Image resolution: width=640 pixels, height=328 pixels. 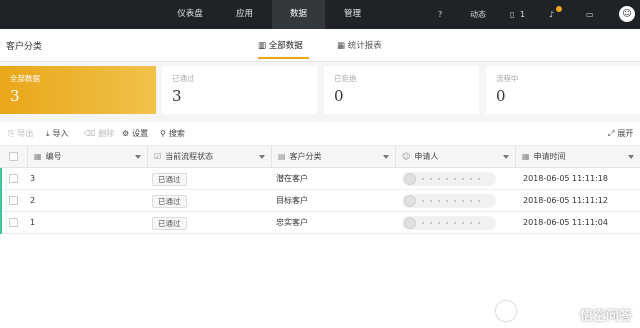 I want to click on status-icon: ☑, so click(x=158, y=156).